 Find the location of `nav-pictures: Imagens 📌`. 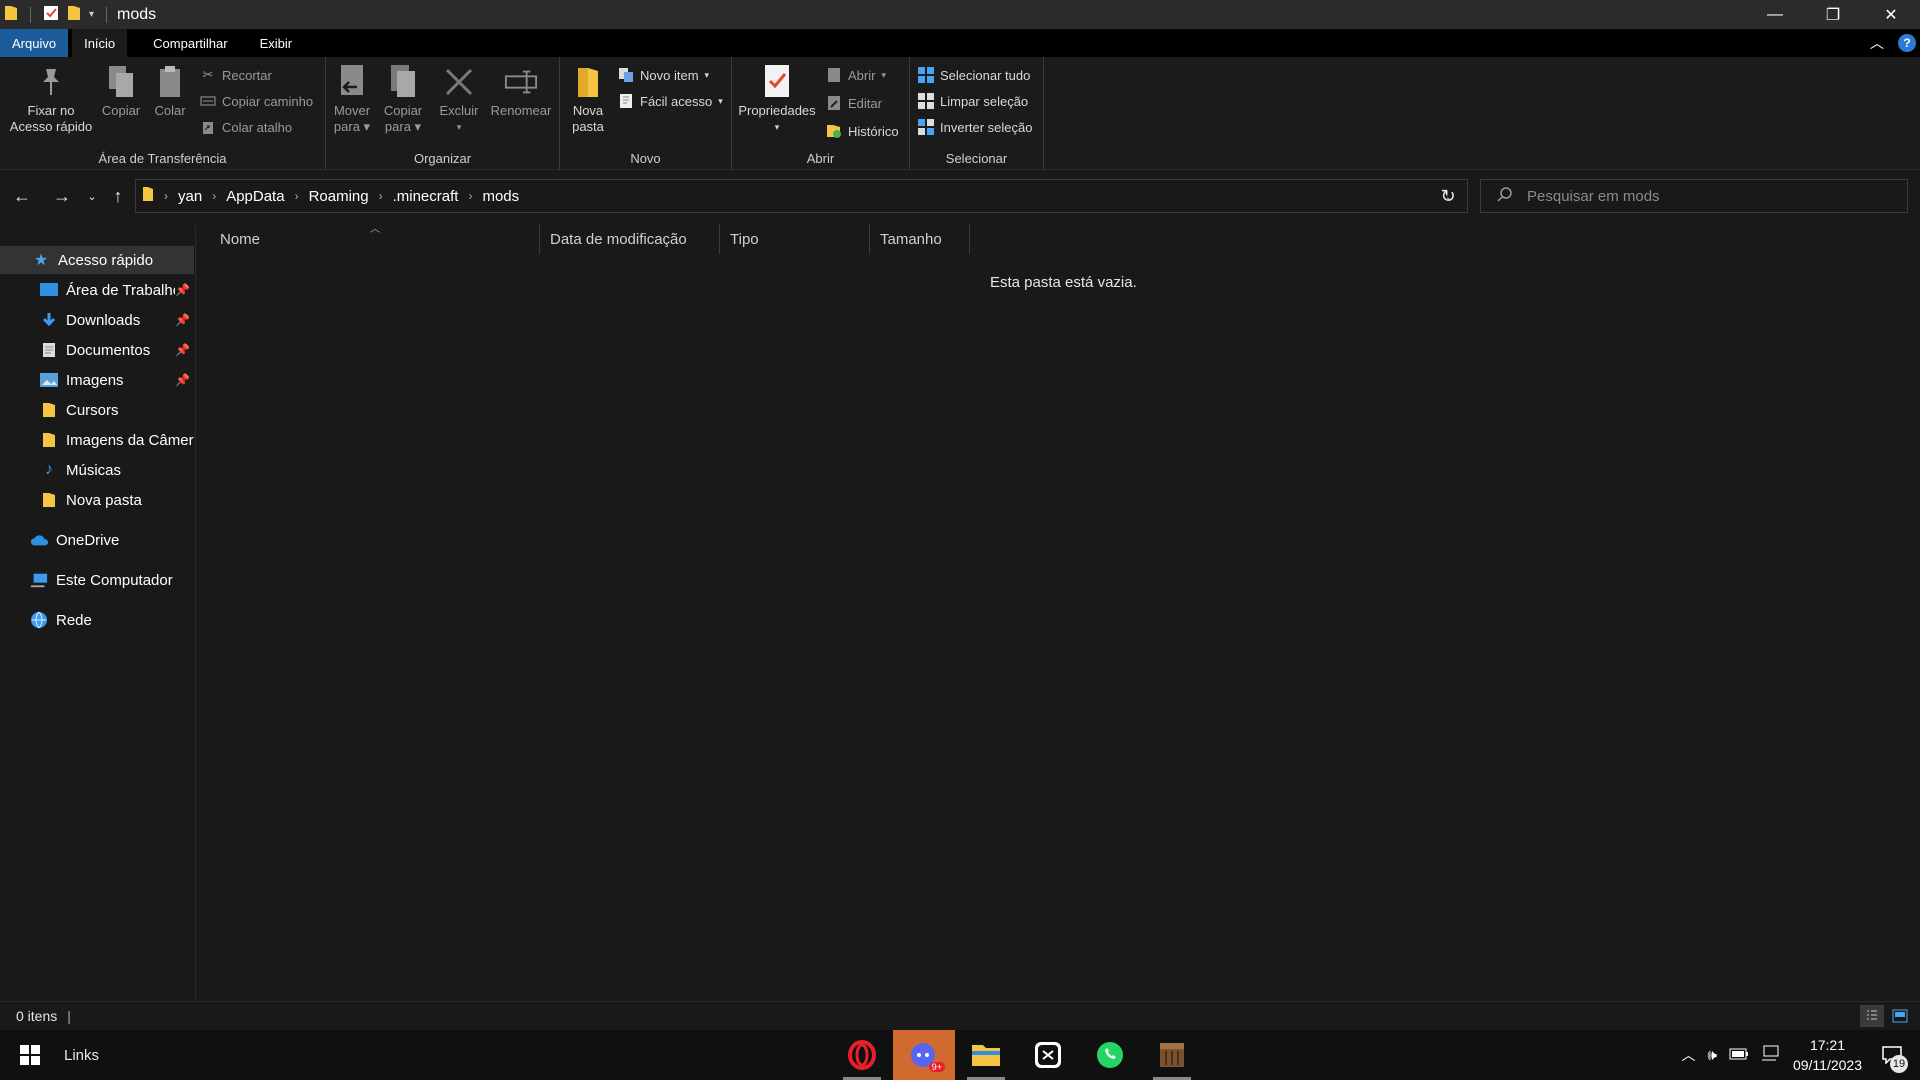

nav-pictures: Imagens 📌 is located at coordinates (97, 380).